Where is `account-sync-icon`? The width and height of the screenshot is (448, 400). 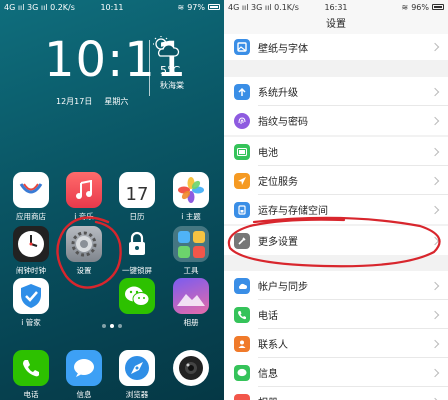 account-sync-icon is located at coordinates (242, 285).